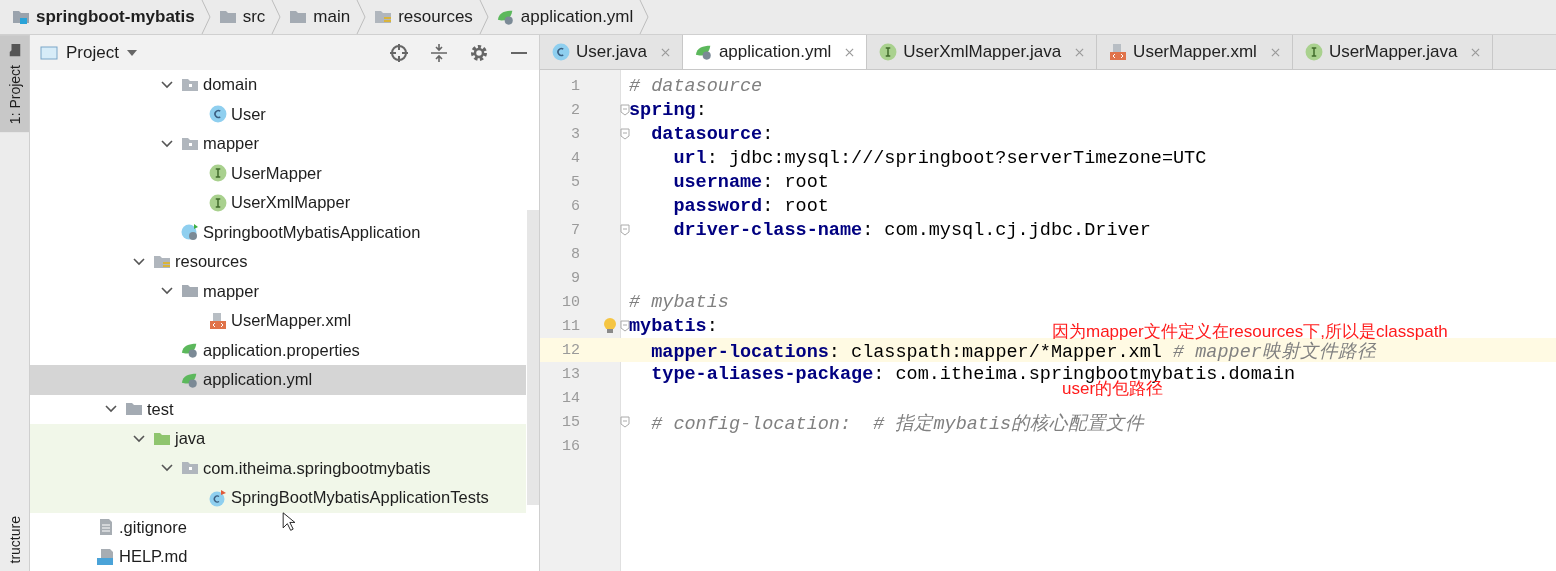  Describe the element at coordinates (14, 539) in the screenshot. I see `tool-window-tab: tructure` at that location.